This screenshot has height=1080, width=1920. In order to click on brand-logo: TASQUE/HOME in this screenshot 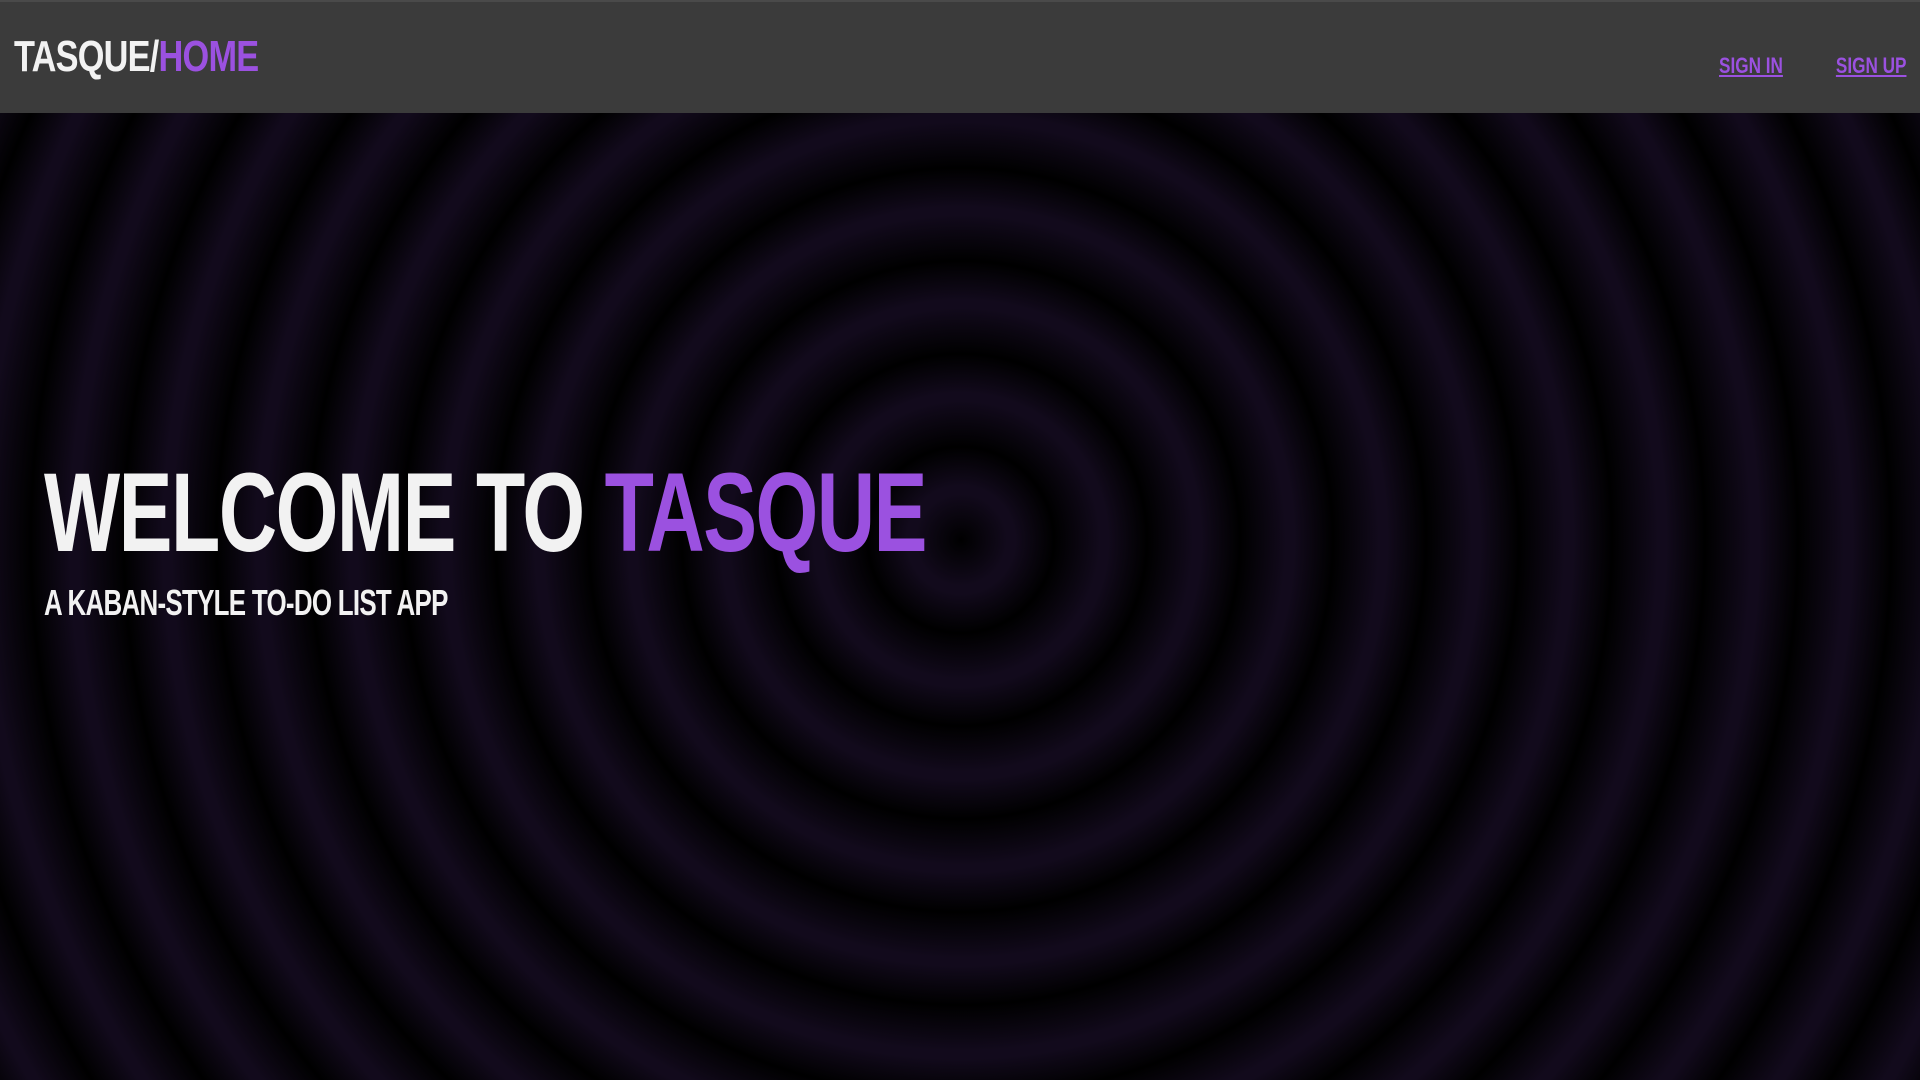, I will do `click(137, 57)`.